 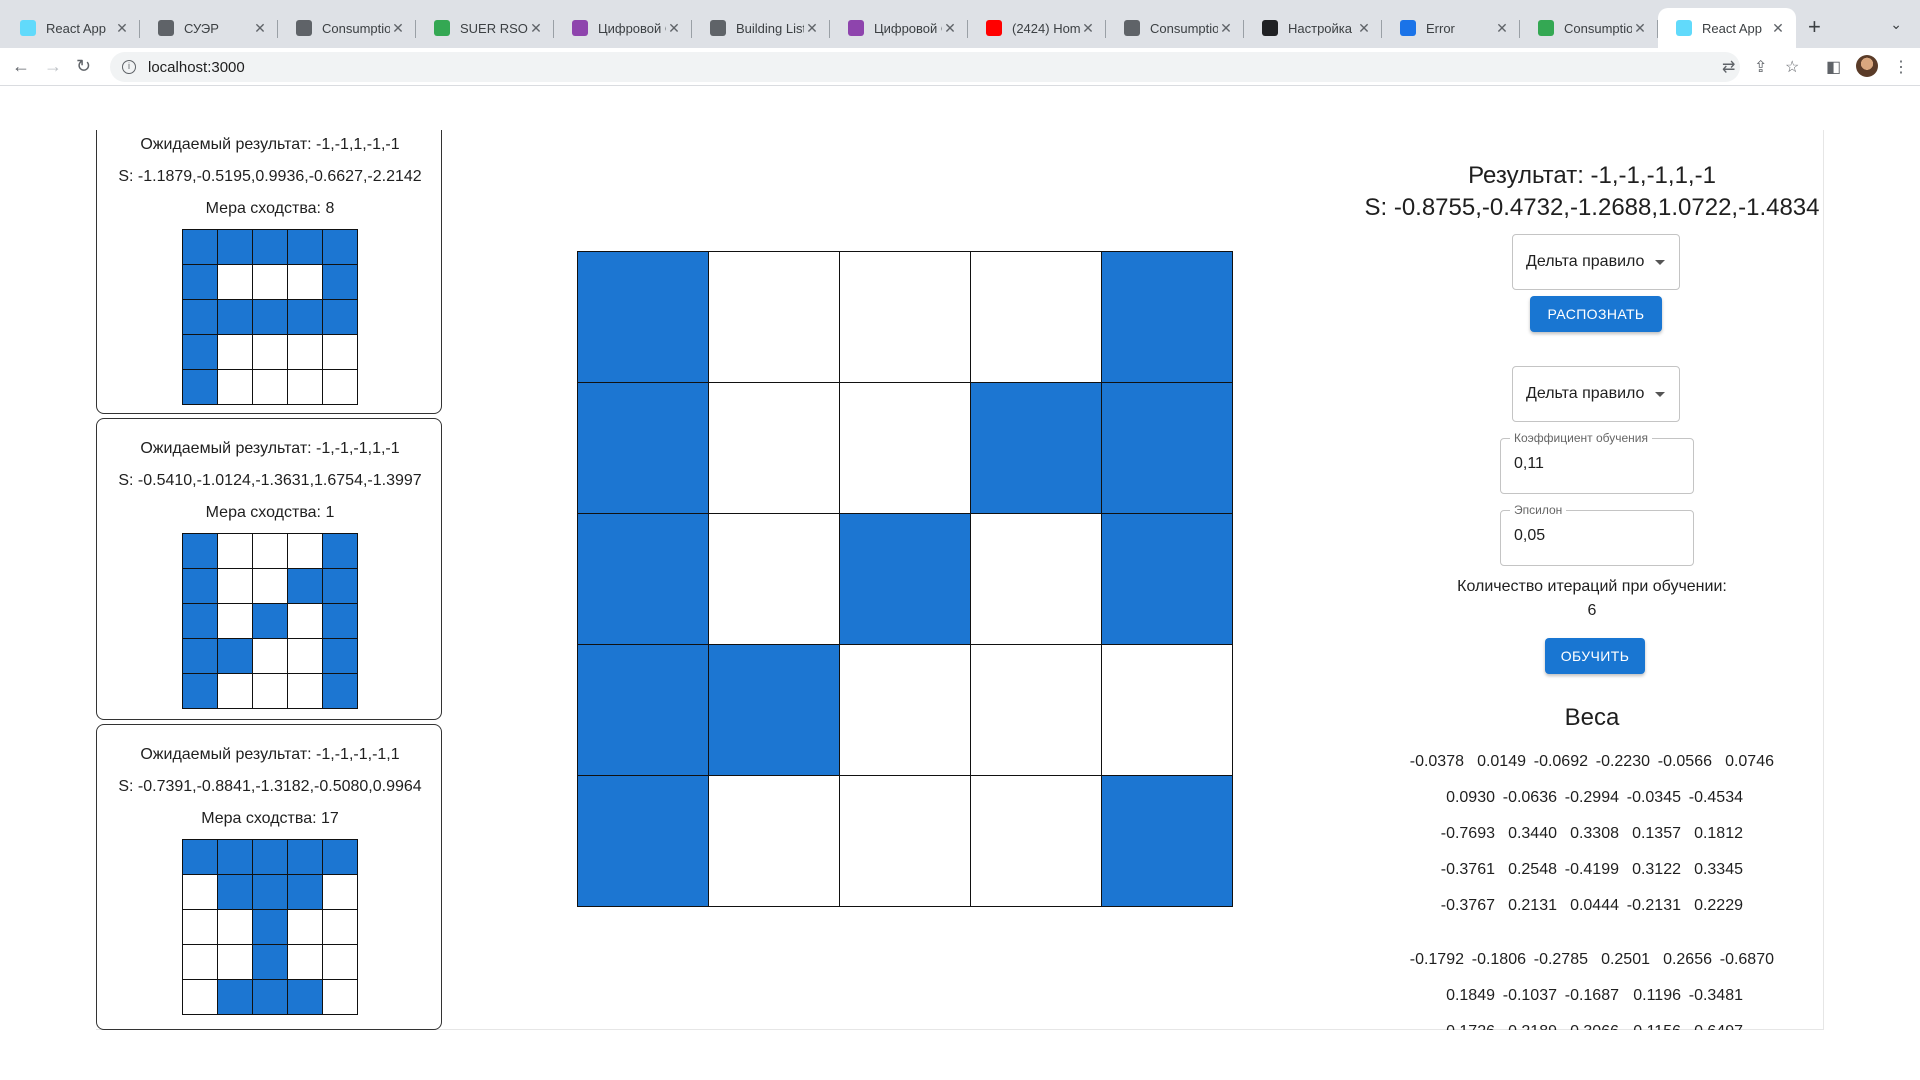 I want to click on browser-tab: Настройка ✕, so click(x=1313, y=28).